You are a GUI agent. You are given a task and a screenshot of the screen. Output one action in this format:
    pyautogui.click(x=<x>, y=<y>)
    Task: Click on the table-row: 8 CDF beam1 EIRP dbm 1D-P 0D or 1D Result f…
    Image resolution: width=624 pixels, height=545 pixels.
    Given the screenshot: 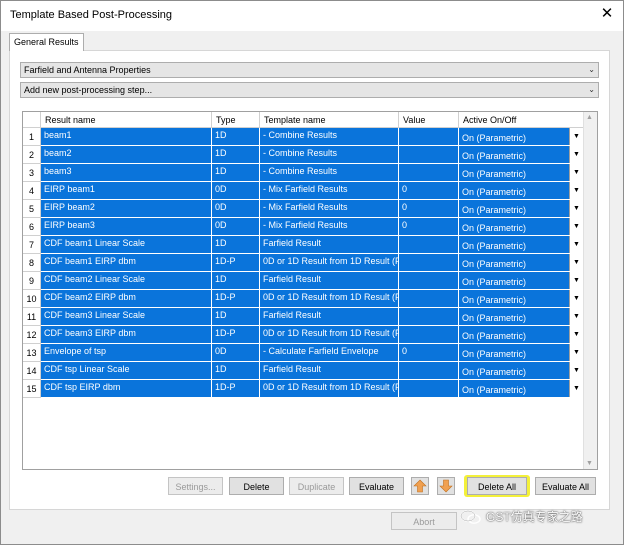 What is the action you would take?
    pyautogui.click(x=310, y=263)
    